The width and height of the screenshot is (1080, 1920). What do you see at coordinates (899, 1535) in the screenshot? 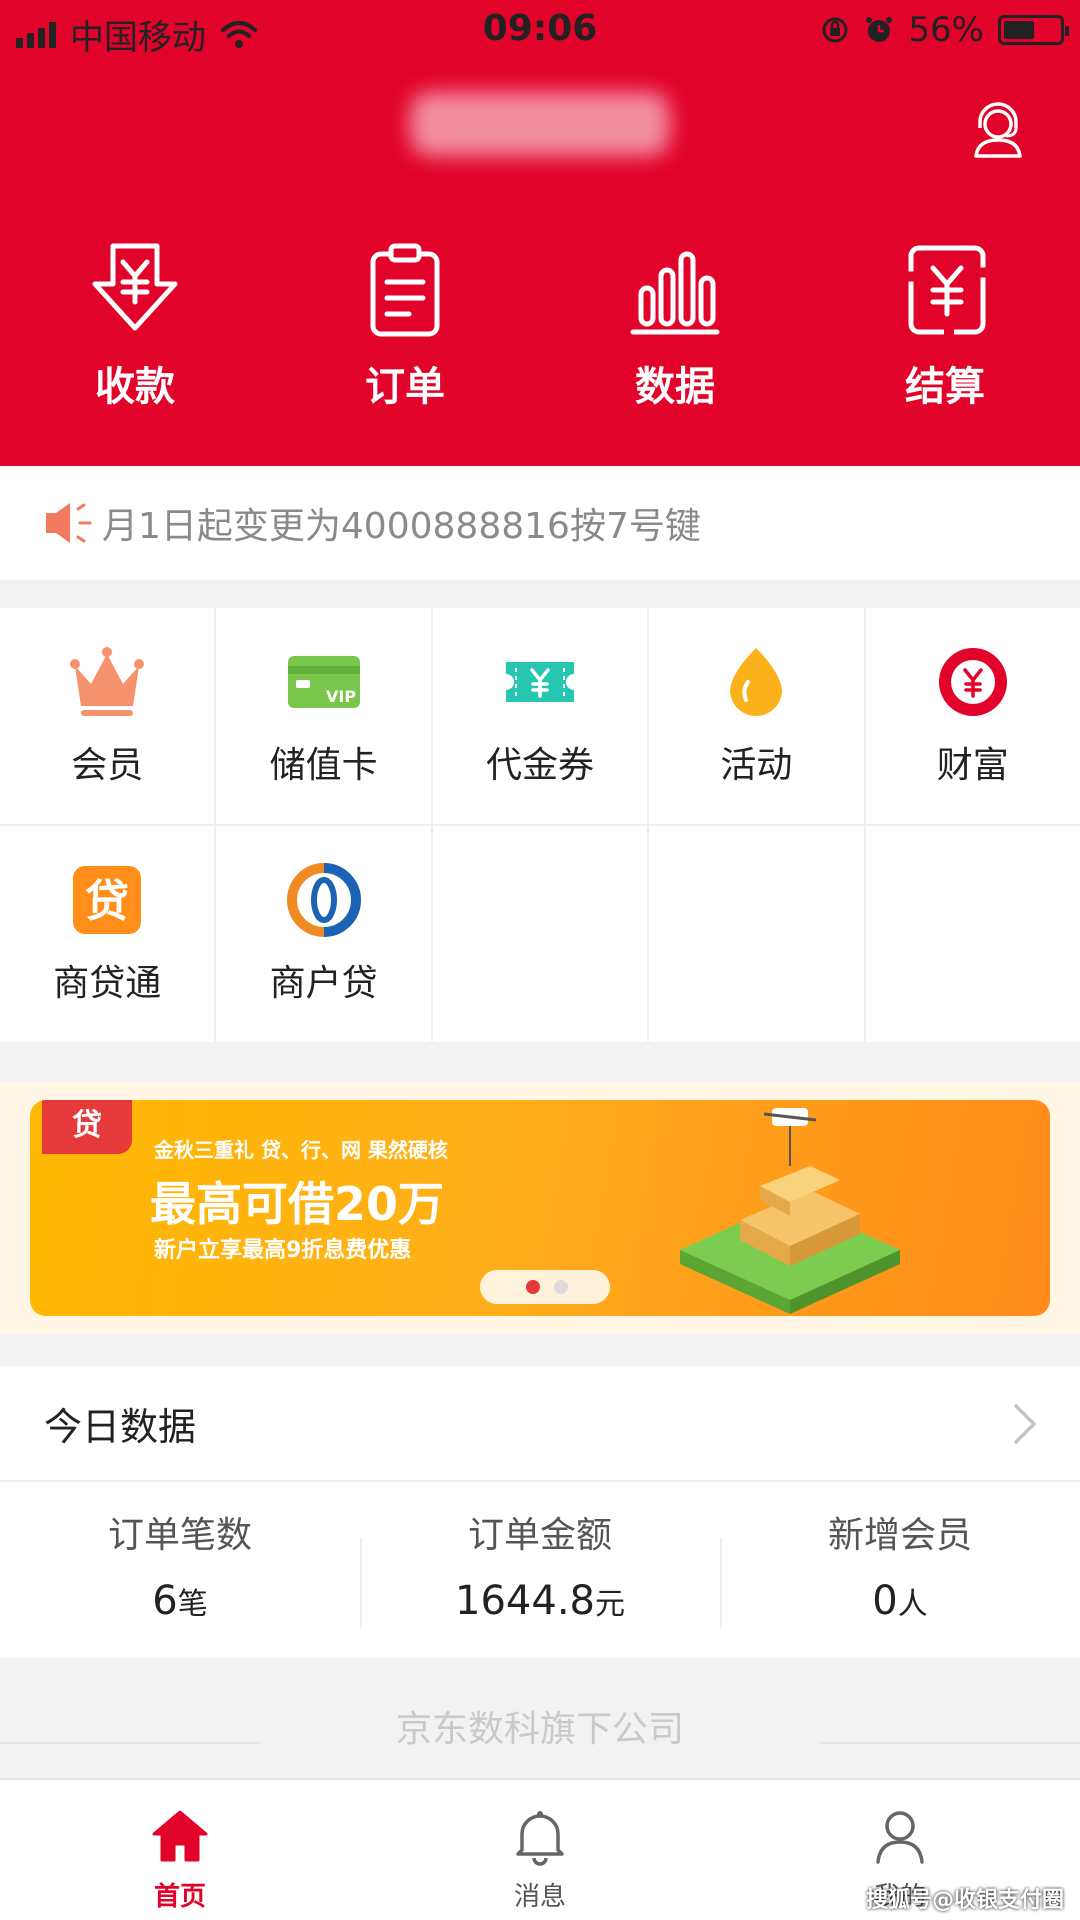
I see `stat-label: 新增会员` at bounding box center [899, 1535].